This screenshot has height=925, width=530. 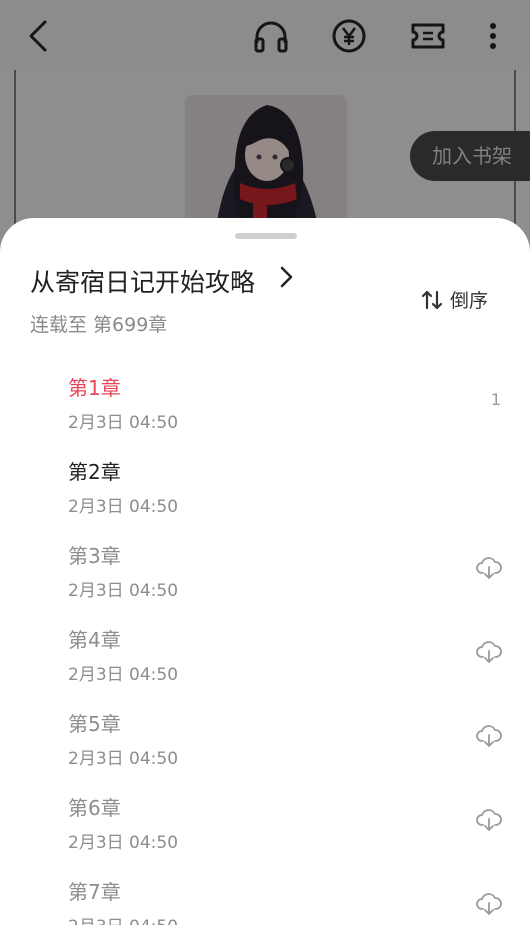 I want to click on chapter-row: 第7章 2月3日 04:50, so click(x=265, y=900).